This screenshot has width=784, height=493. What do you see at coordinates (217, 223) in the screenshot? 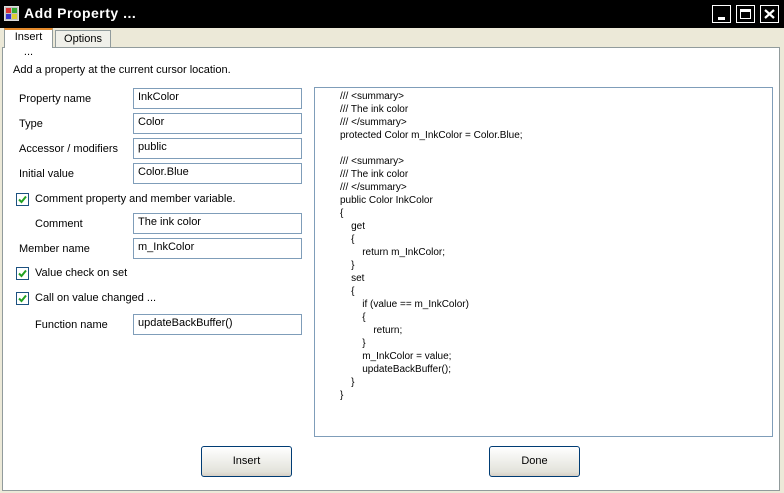
I see `comment-field: The ink color` at bounding box center [217, 223].